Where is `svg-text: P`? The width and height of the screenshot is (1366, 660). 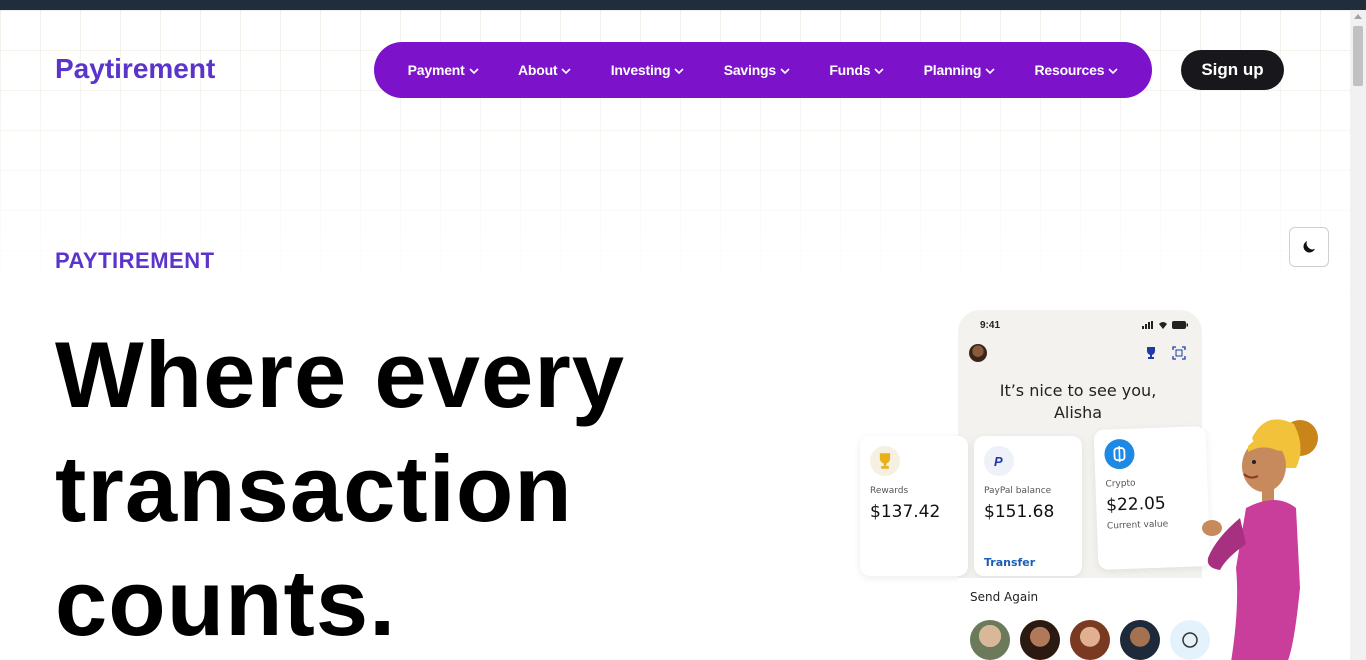 svg-text: P is located at coordinates (998, 461).